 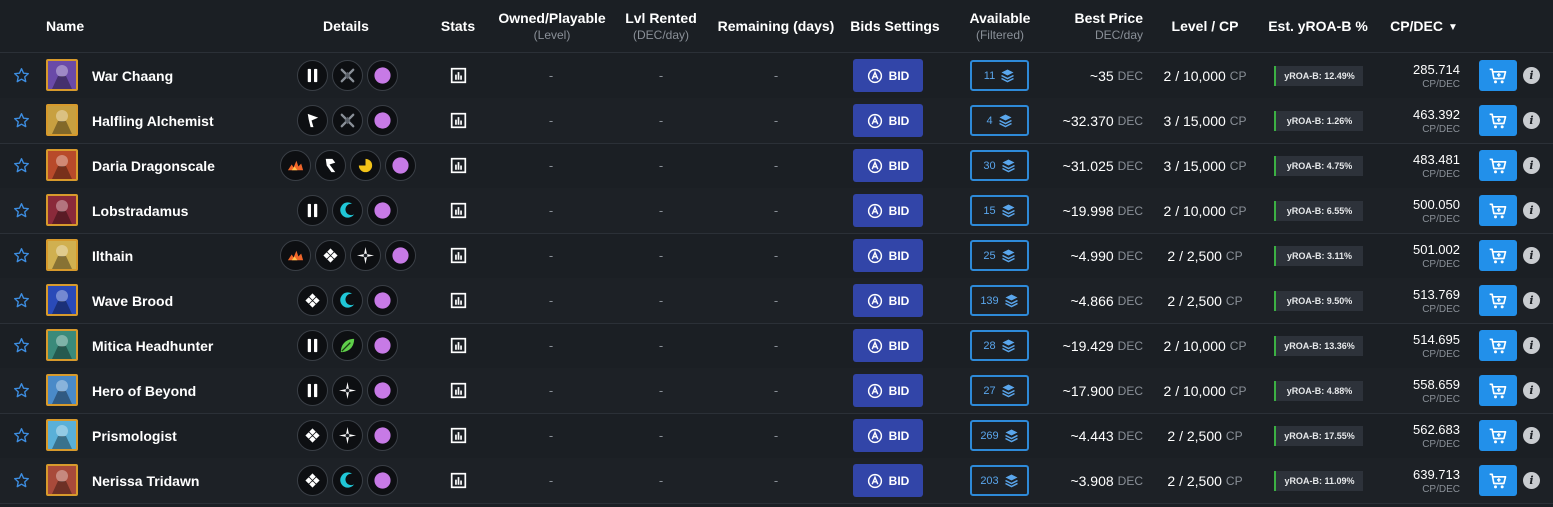 I want to click on available-button: 28, so click(x=999, y=345).